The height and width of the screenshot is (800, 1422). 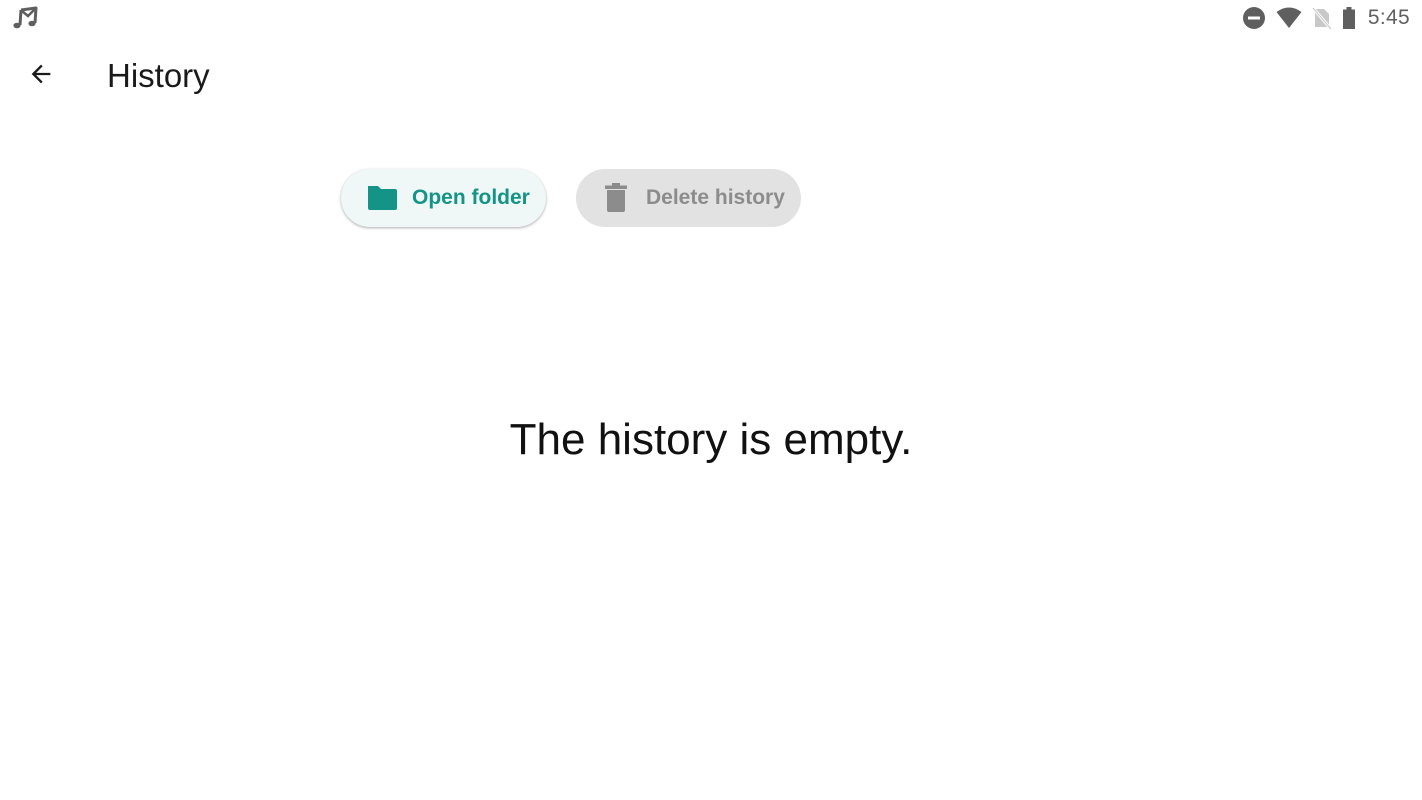 What do you see at coordinates (158, 75) in the screenshot?
I see `page-title: History` at bounding box center [158, 75].